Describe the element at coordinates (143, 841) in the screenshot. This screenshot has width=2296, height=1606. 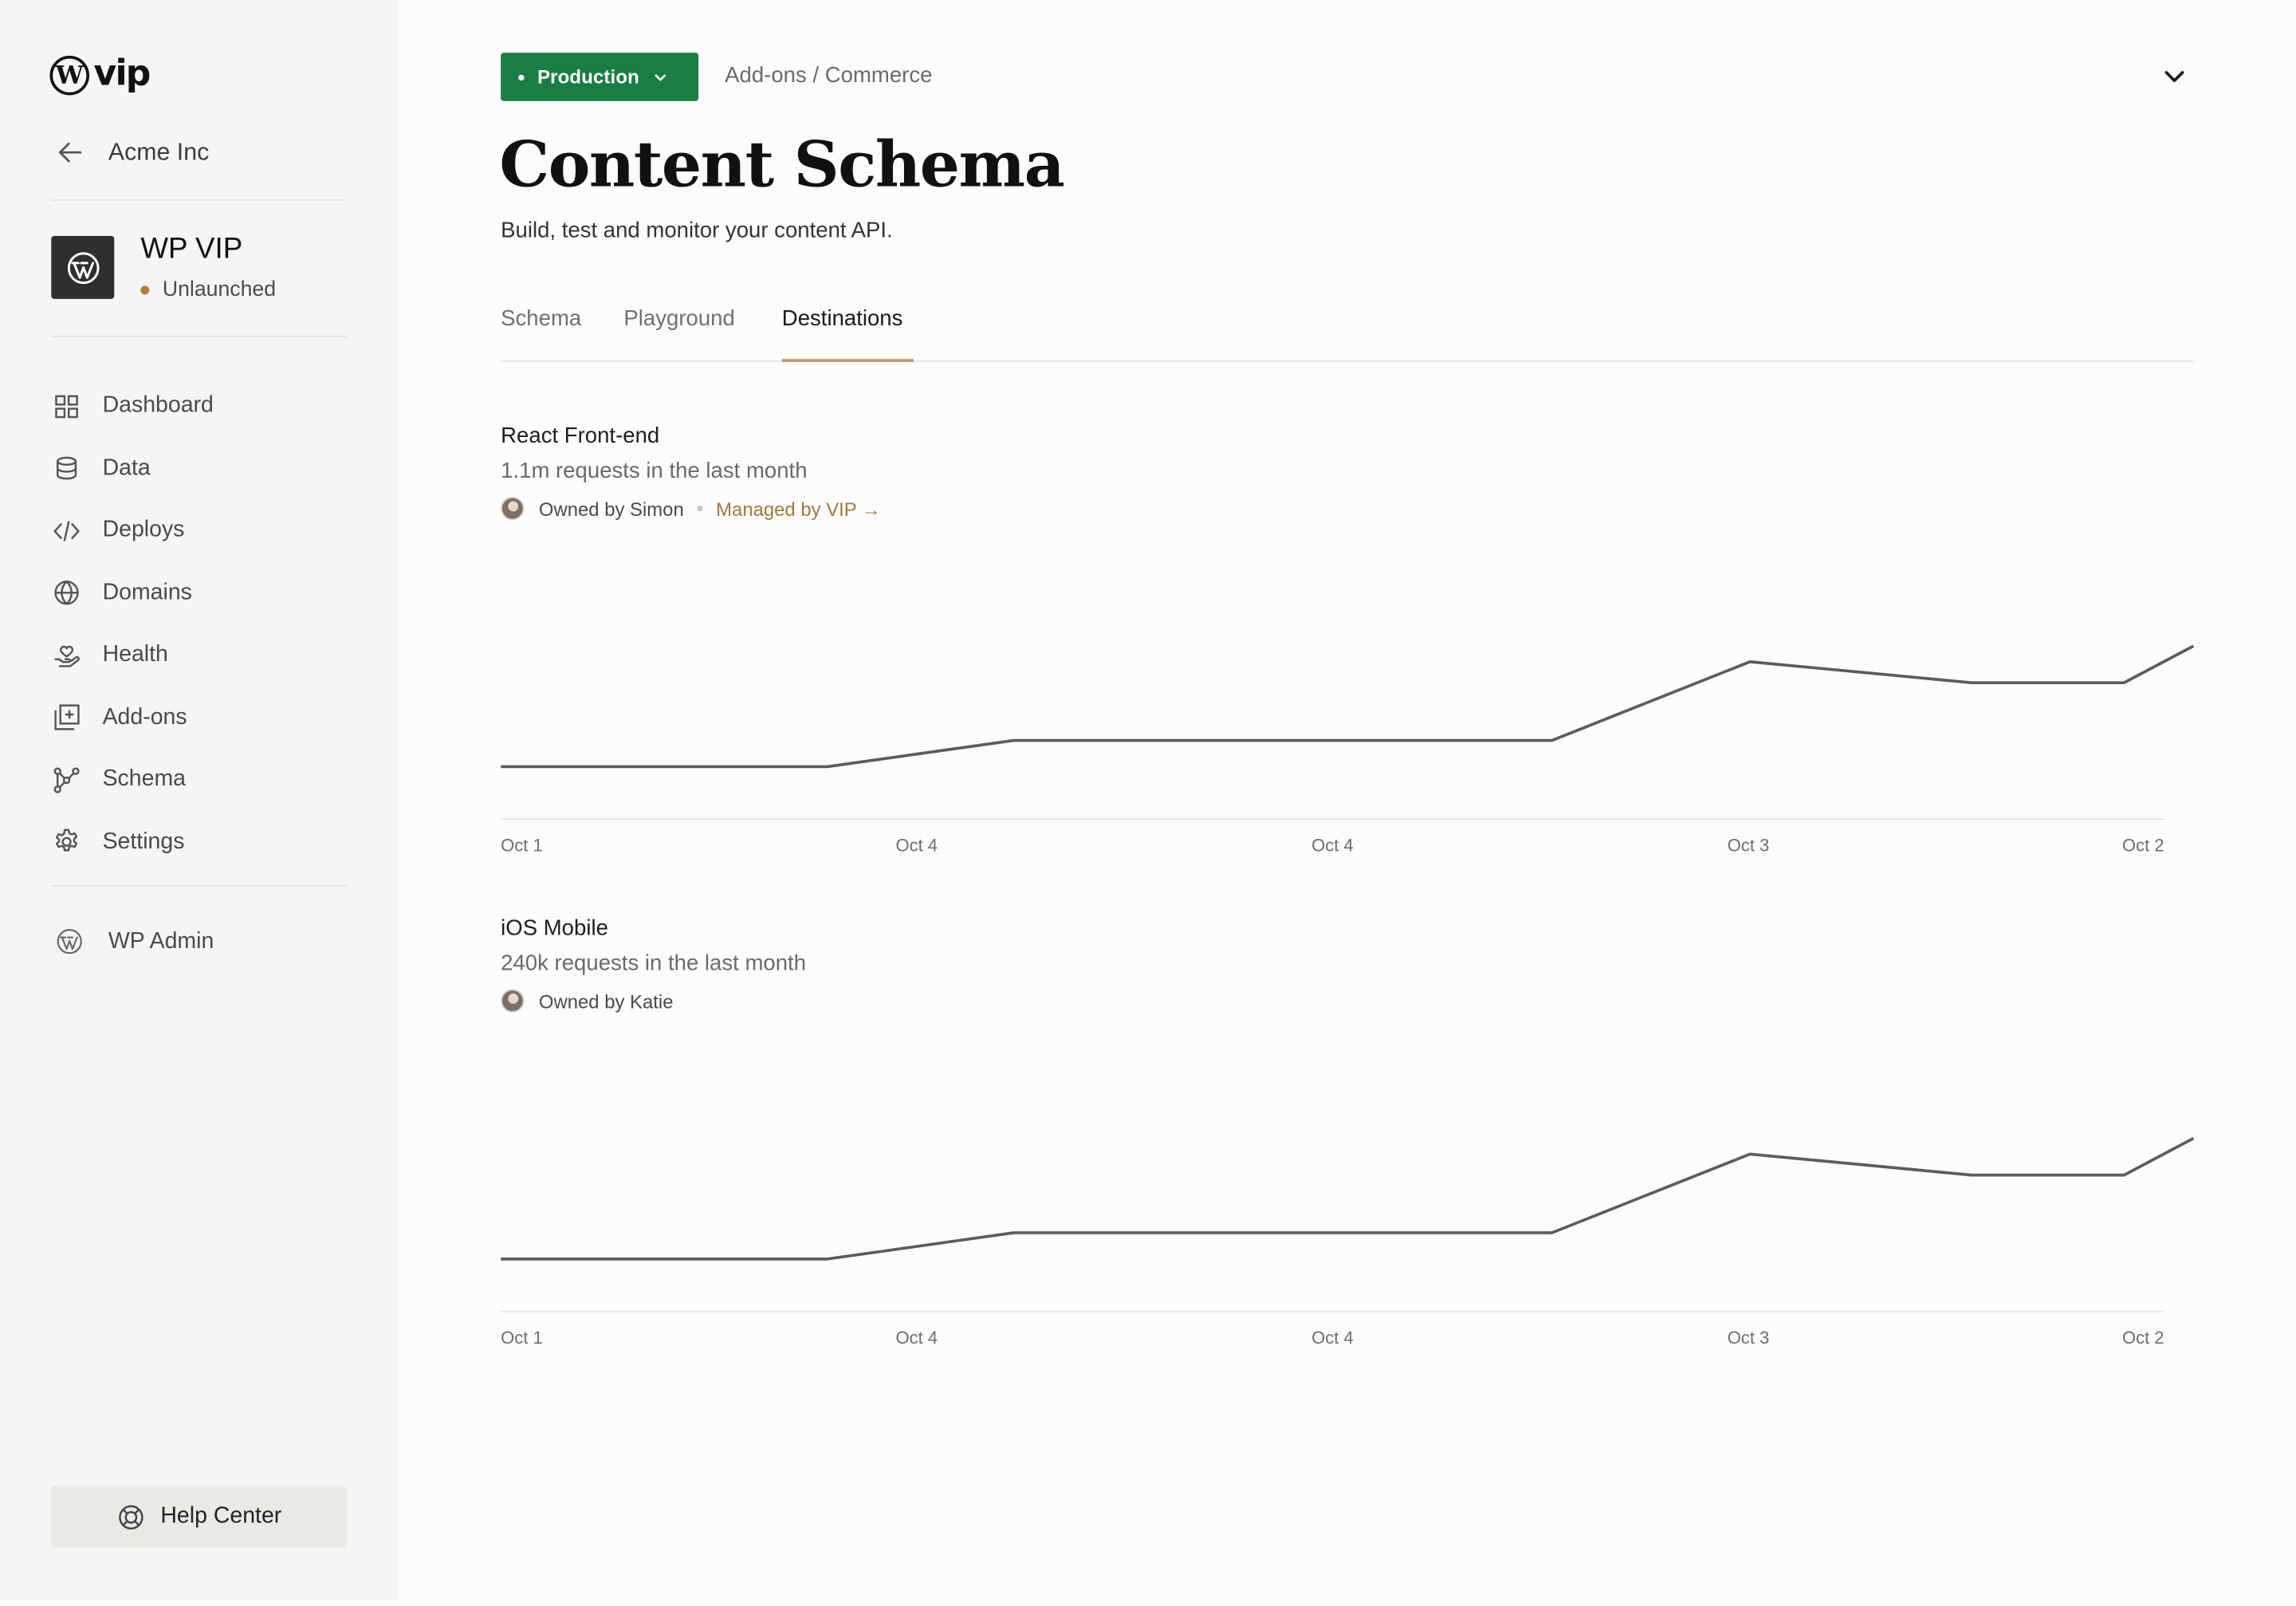
I see `sidebar-item-label: Settings` at that location.